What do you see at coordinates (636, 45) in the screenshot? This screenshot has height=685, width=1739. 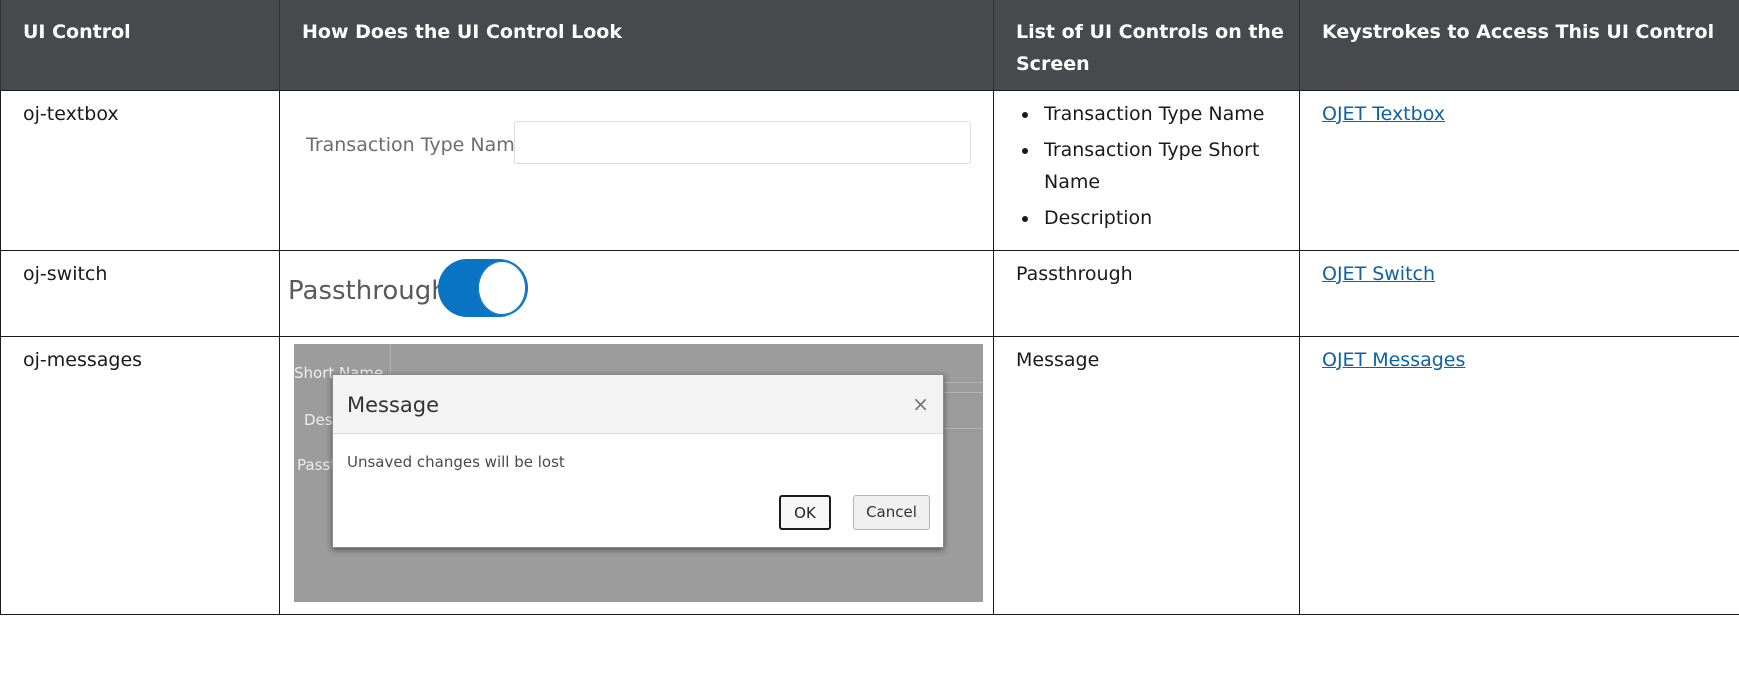 I see `header-how-look: How Does the UI Control Look` at bounding box center [636, 45].